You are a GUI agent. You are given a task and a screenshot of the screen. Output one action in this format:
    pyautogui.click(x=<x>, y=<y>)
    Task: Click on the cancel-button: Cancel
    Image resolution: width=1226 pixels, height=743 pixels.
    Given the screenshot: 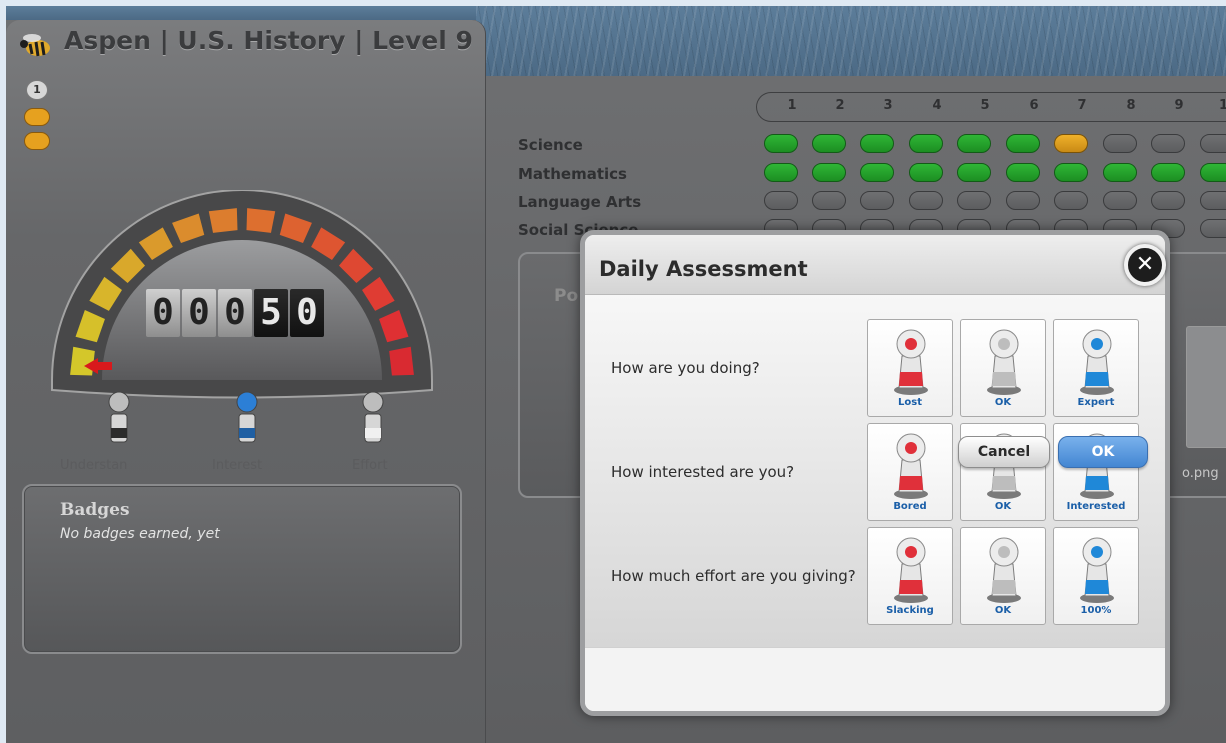 What is the action you would take?
    pyautogui.click(x=1004, y=452)
    